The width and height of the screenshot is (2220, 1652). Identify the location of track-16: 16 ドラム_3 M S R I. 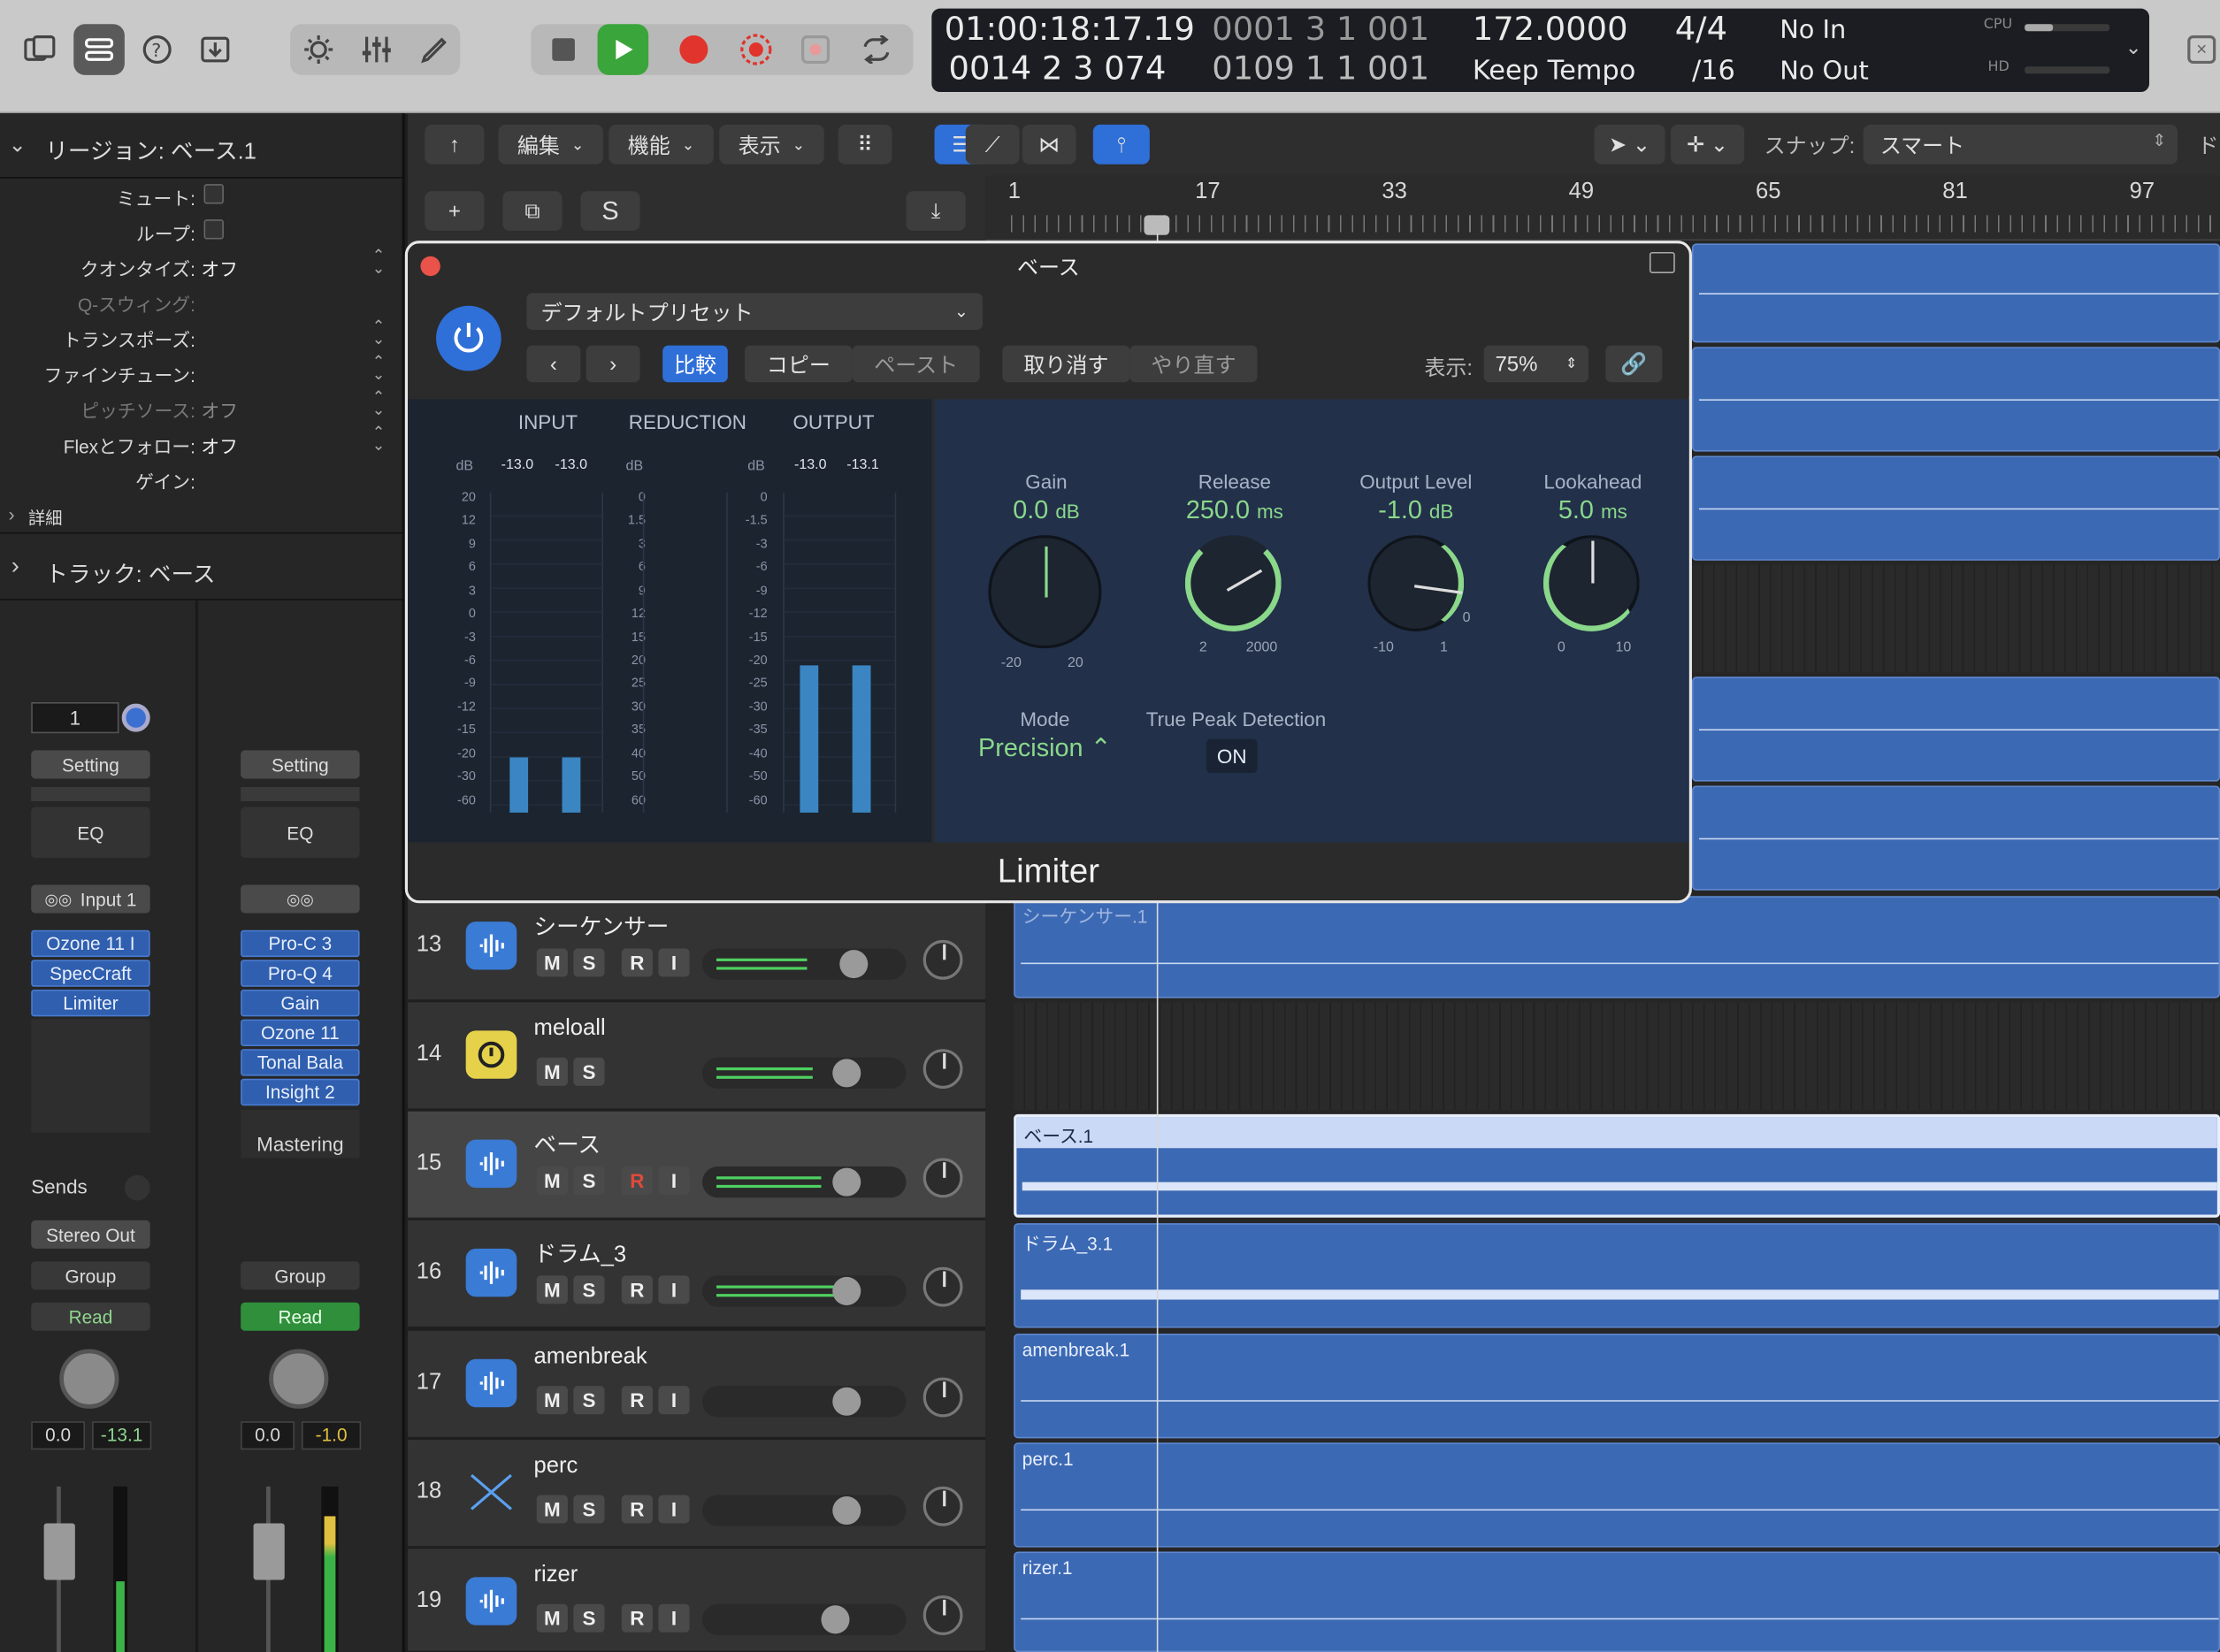
(697, 1274).